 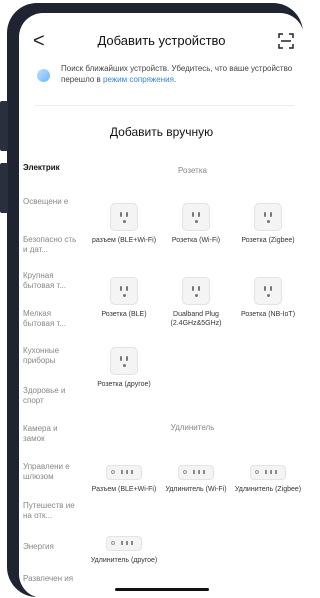 I want to click on device-tile: Dualband Plug (2.4GHz&5GHz), so click(x=196, y=302).